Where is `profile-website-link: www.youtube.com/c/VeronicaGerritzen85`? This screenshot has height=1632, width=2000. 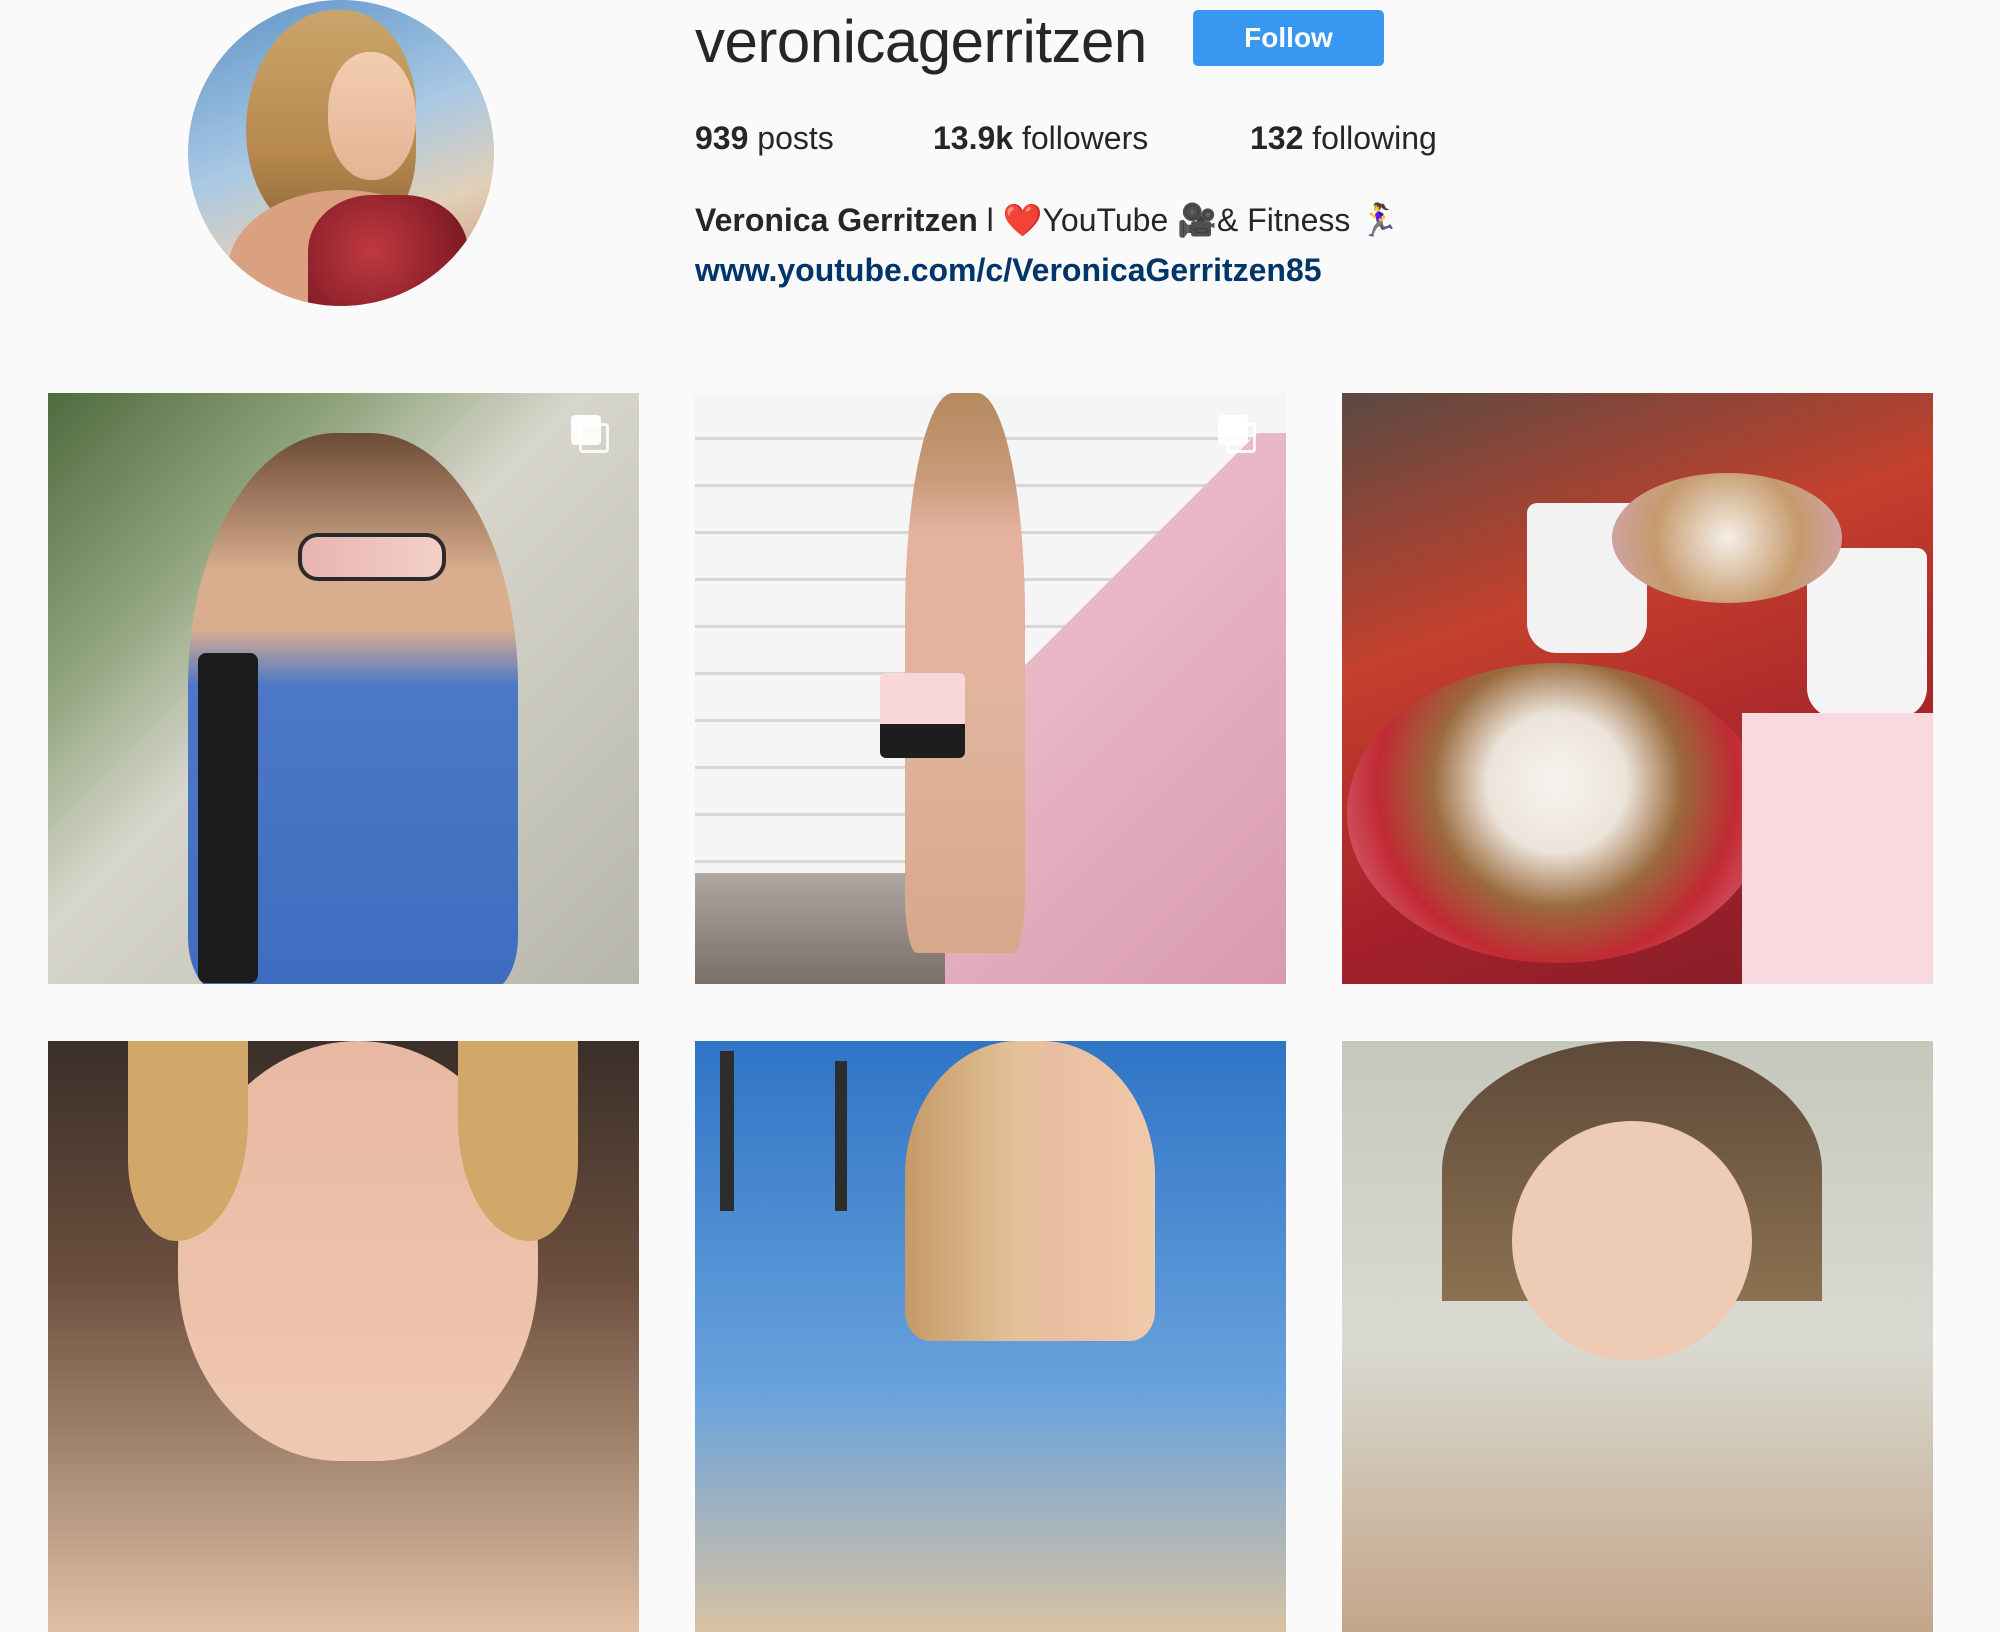 profile-website-link: www.youtube.com/c/VeronicaGerritzen85 is located at coordinates (1008, 270).